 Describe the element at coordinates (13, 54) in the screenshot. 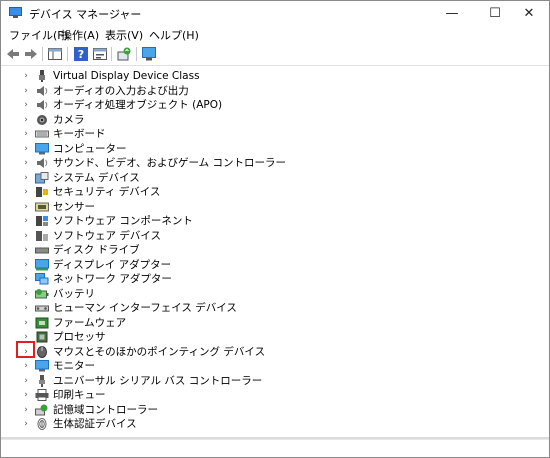

I see `back-arrow-icon` at that location.